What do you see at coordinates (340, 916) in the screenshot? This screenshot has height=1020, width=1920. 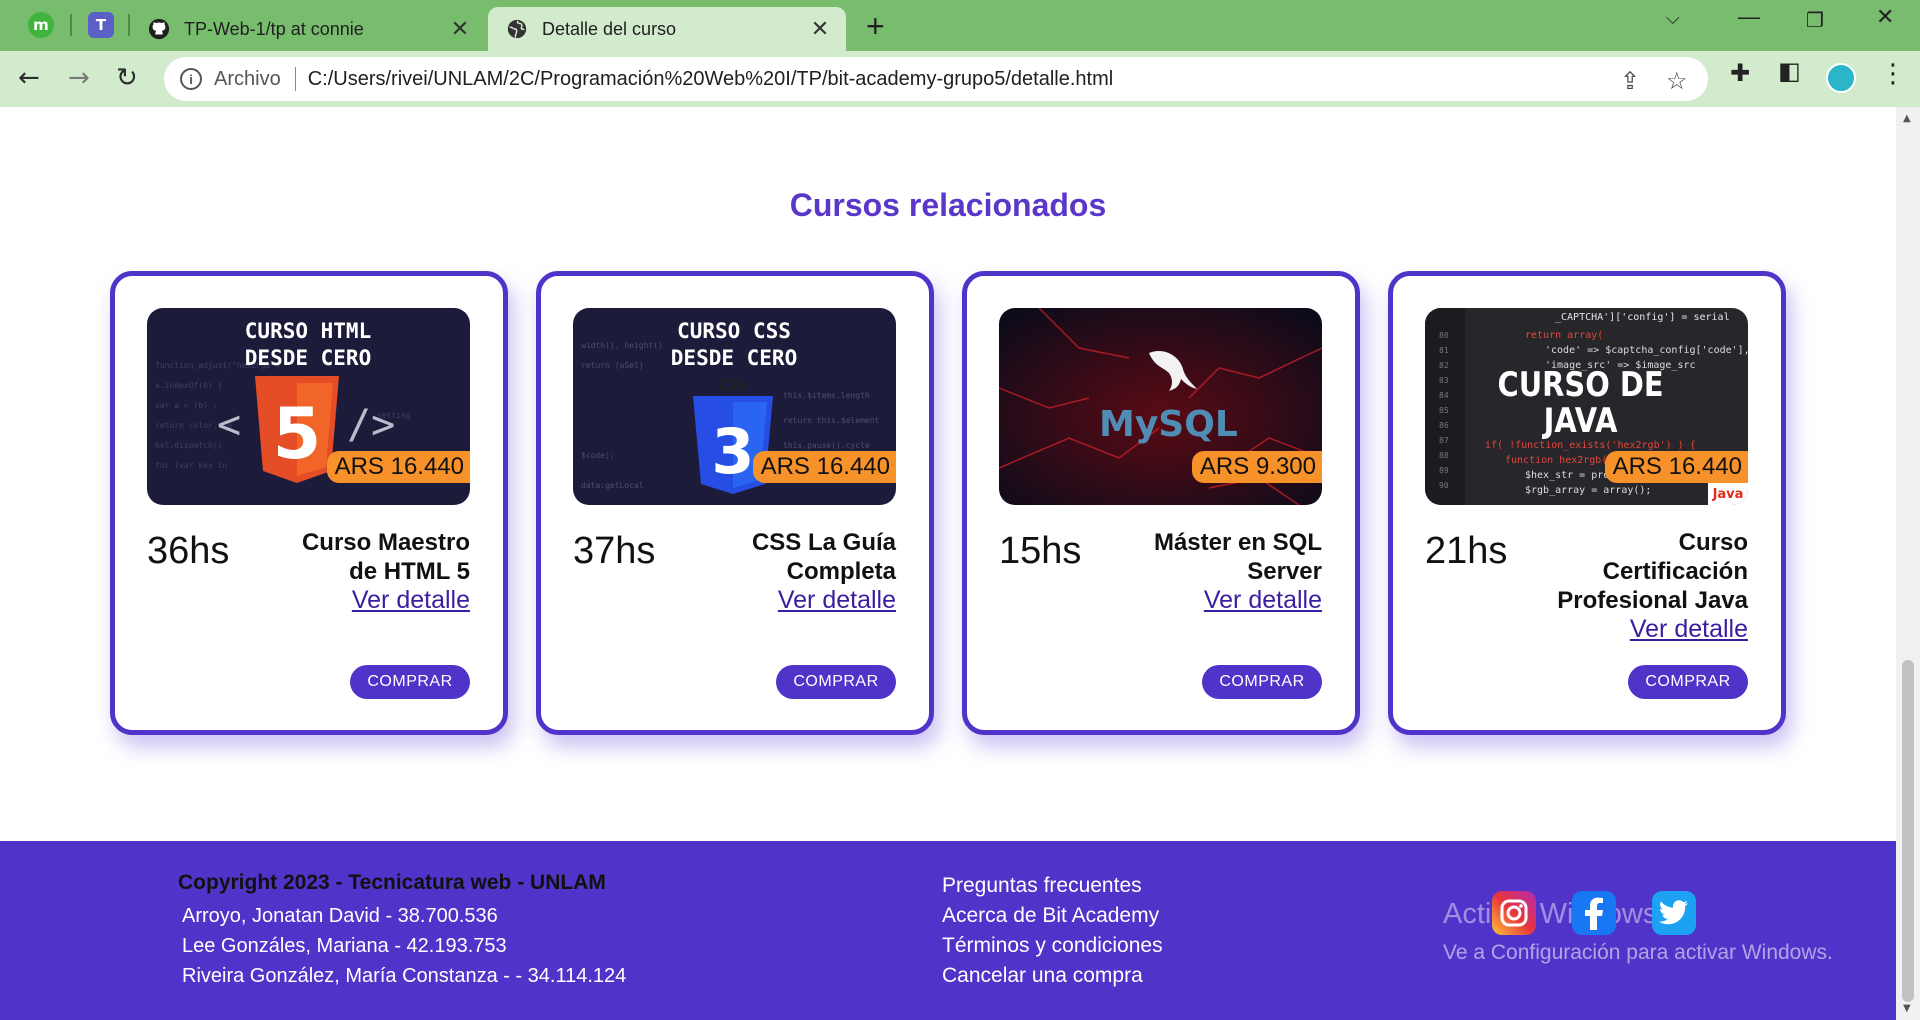 I see `footer-member: Arroyo, Jonatan David - 38.700.536` at bounding box center [340, 916].